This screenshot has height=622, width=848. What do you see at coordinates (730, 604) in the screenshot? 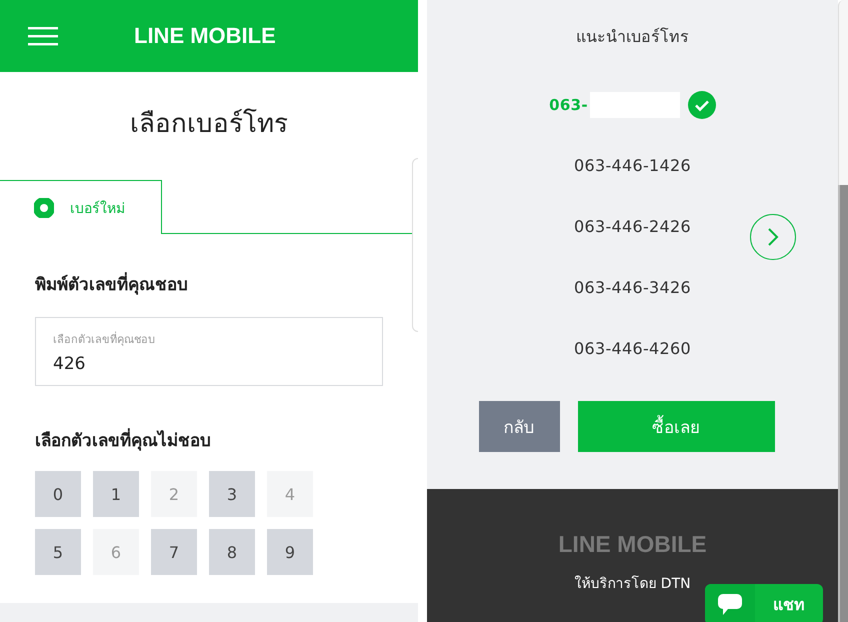
I see `chat-bubble-icon` at bounding box center [730, 604].